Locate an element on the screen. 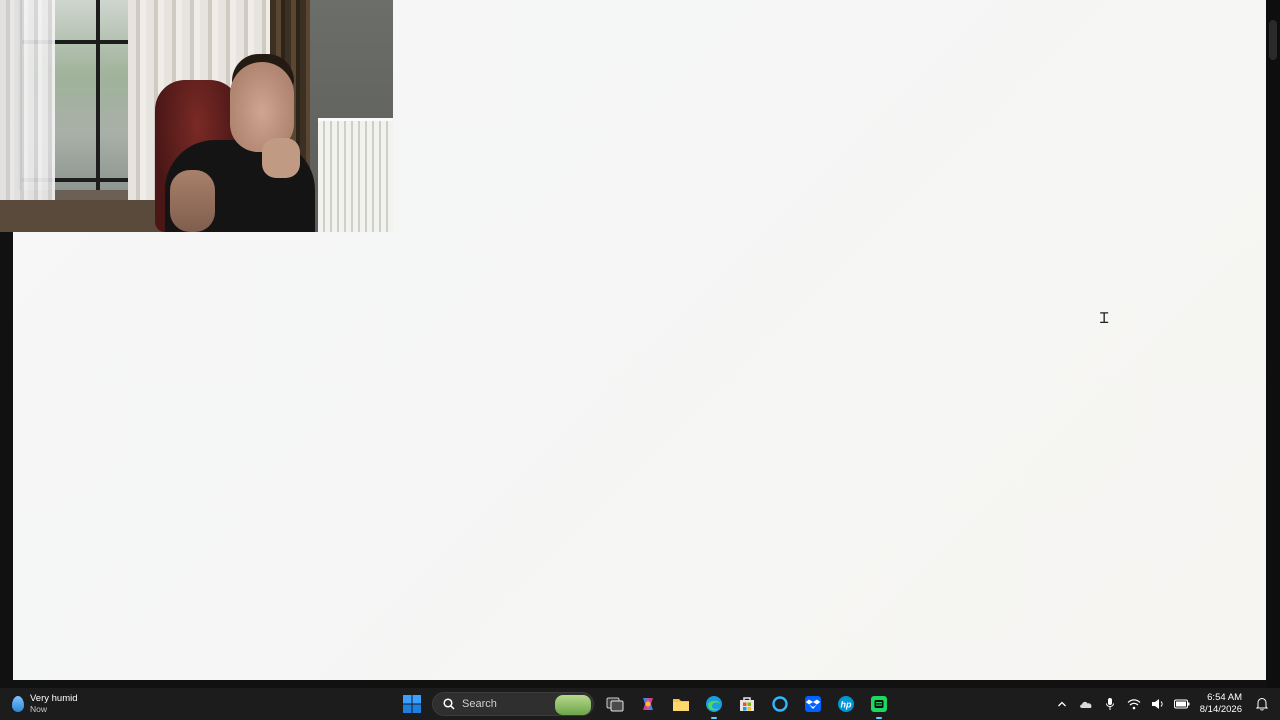 Image resolution: width=1280 pixels, height=720 pixels. system-tray: 6:54 AM 8/14/2026 is located at coordinates (1165, 704).